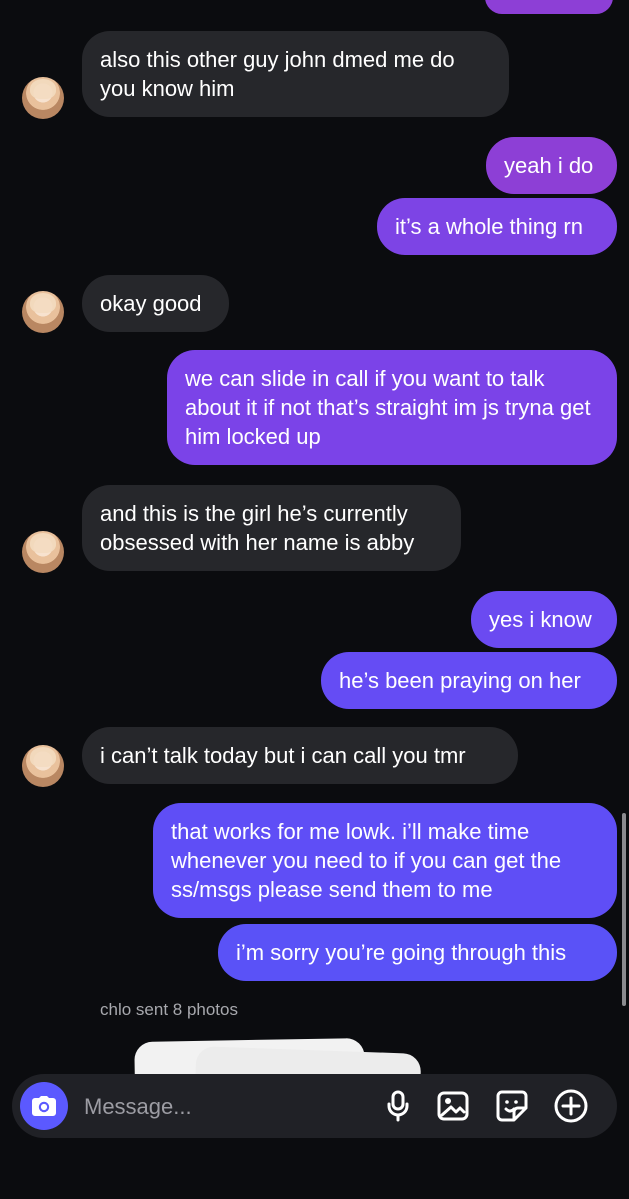 The width and height of the screenshot is (629, 1199). I want to click on message-input, so click(214, 1107).